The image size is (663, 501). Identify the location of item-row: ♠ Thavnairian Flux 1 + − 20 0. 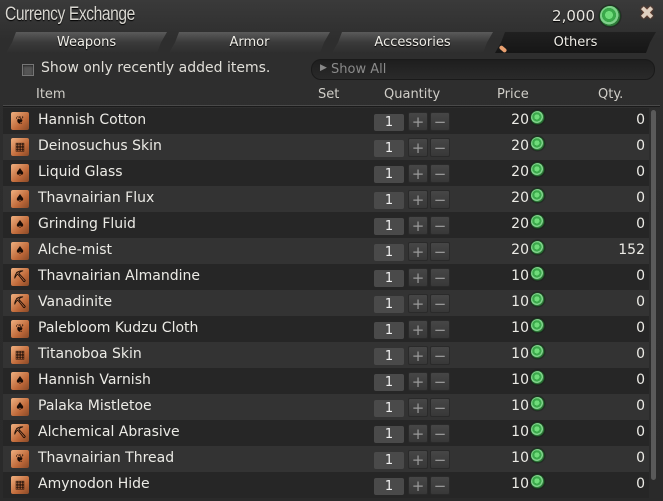
(326, 199).